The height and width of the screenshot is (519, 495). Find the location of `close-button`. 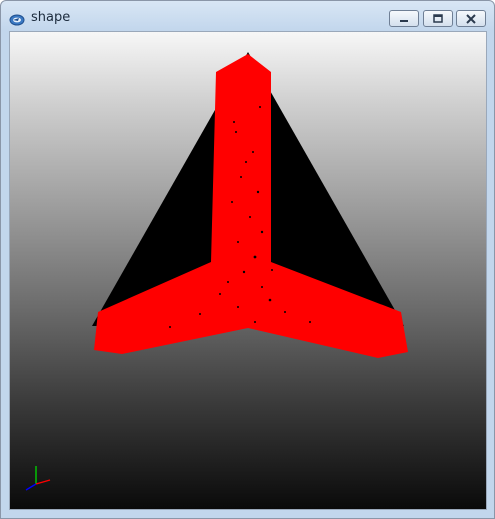

close-button is located at coordinates (471, 18).